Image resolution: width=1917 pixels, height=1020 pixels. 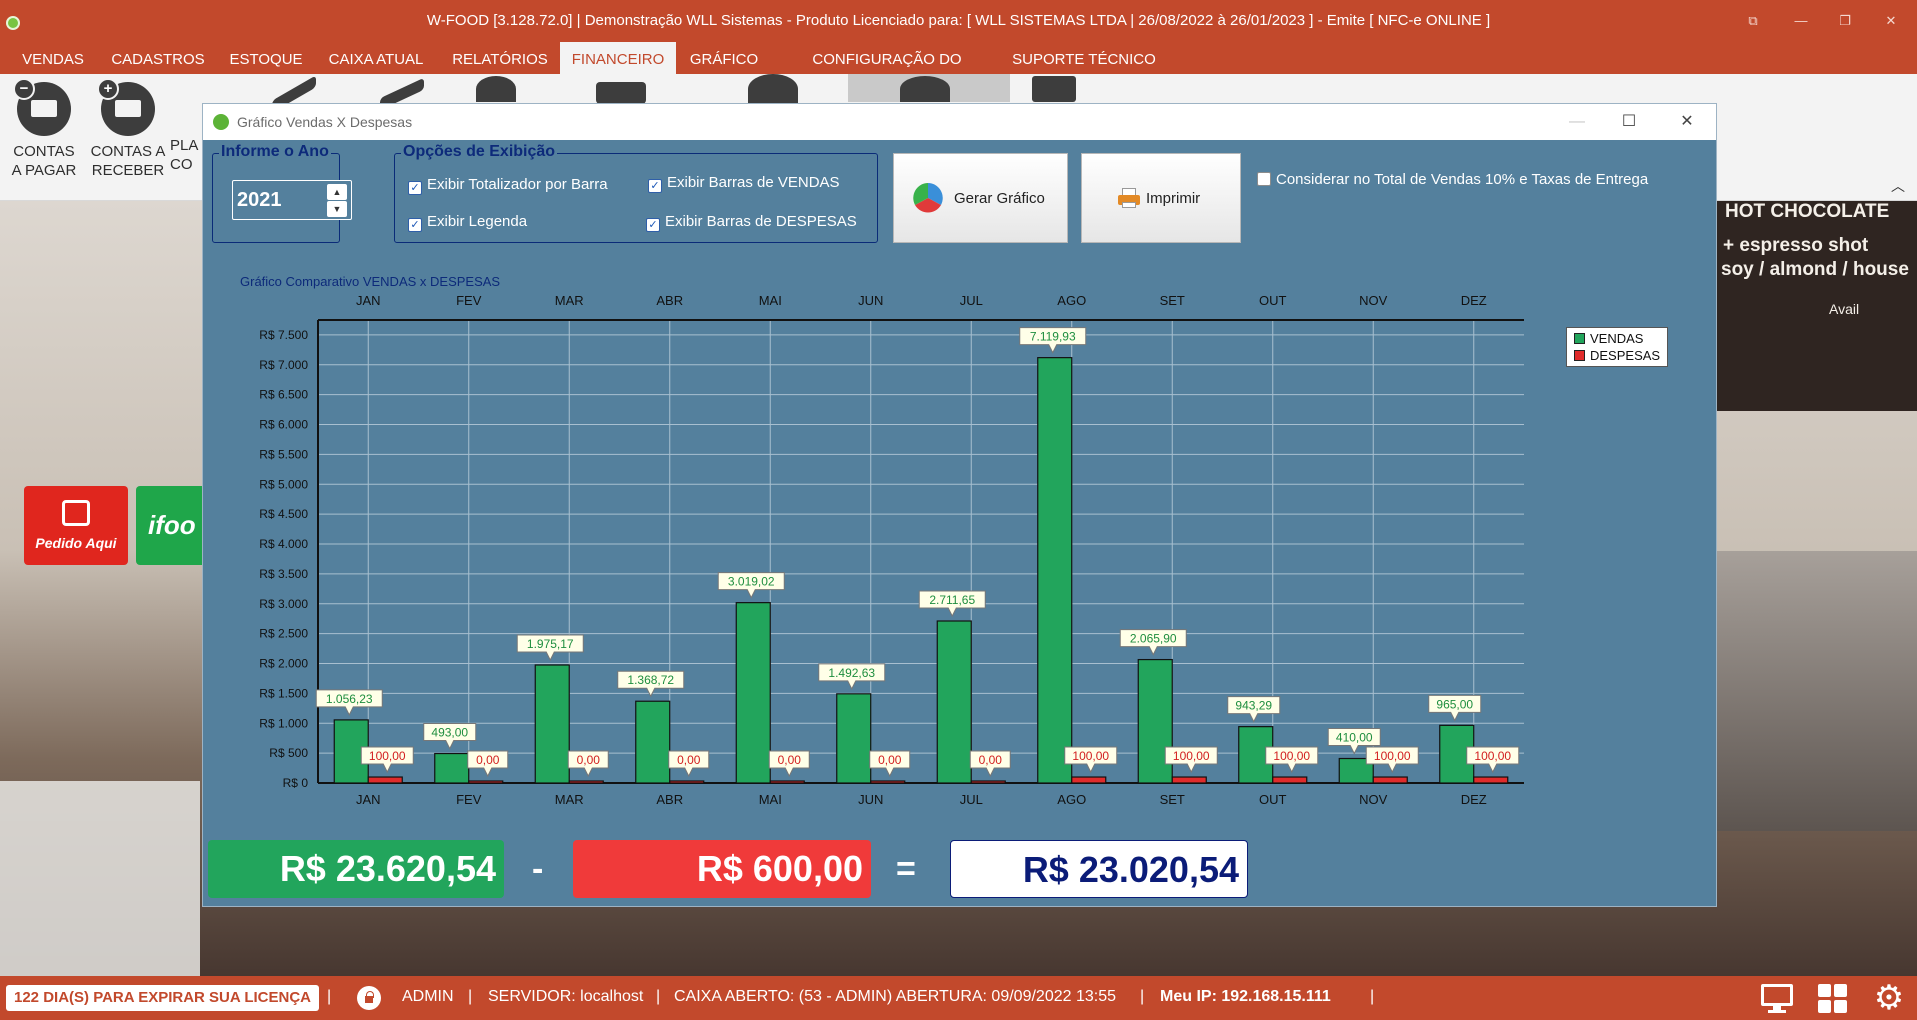 What do you see at coordinates (1889, 998) in the screenshot?
I see `settings-gear-icon: ⚙` at bounding box center [1889, 998].